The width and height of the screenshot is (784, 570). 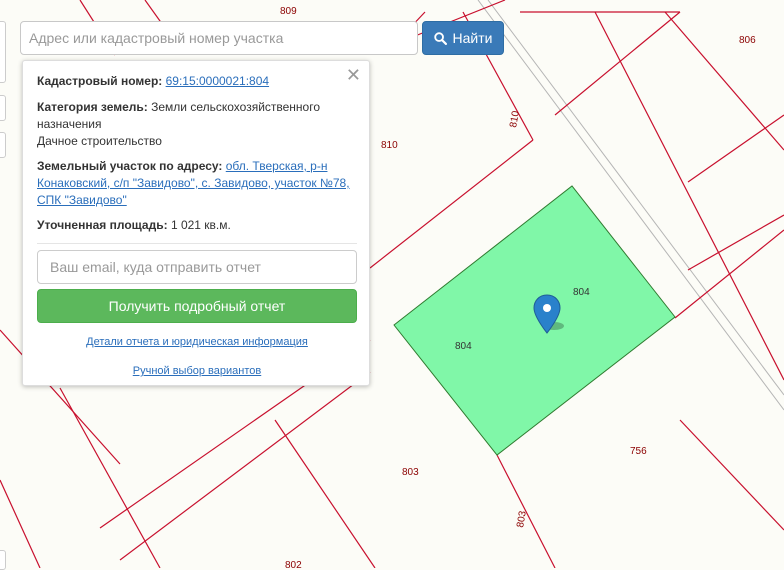 I want to click on scale-control, so click(x=3, y=560).